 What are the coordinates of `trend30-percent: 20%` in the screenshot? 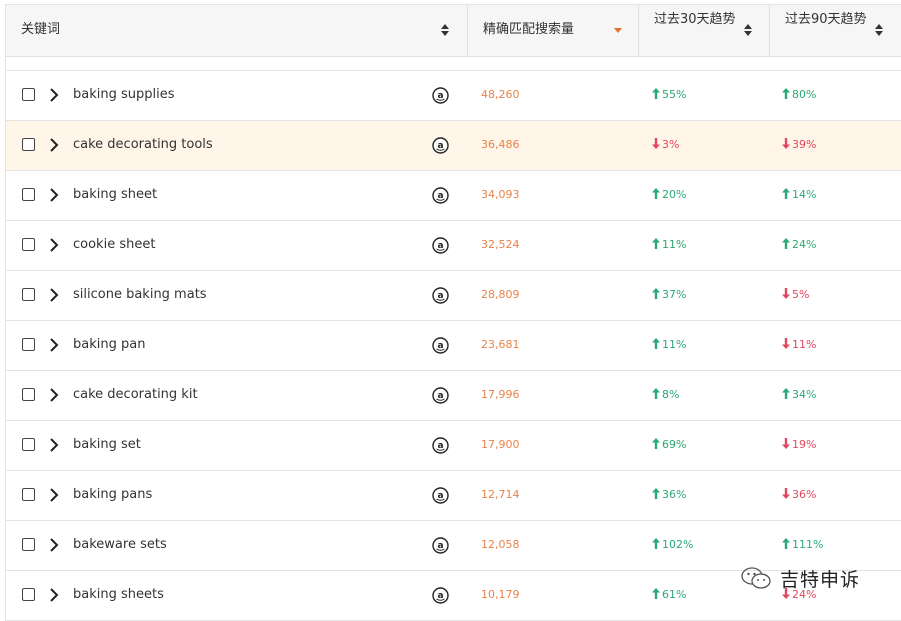 It's located at (674, 194).